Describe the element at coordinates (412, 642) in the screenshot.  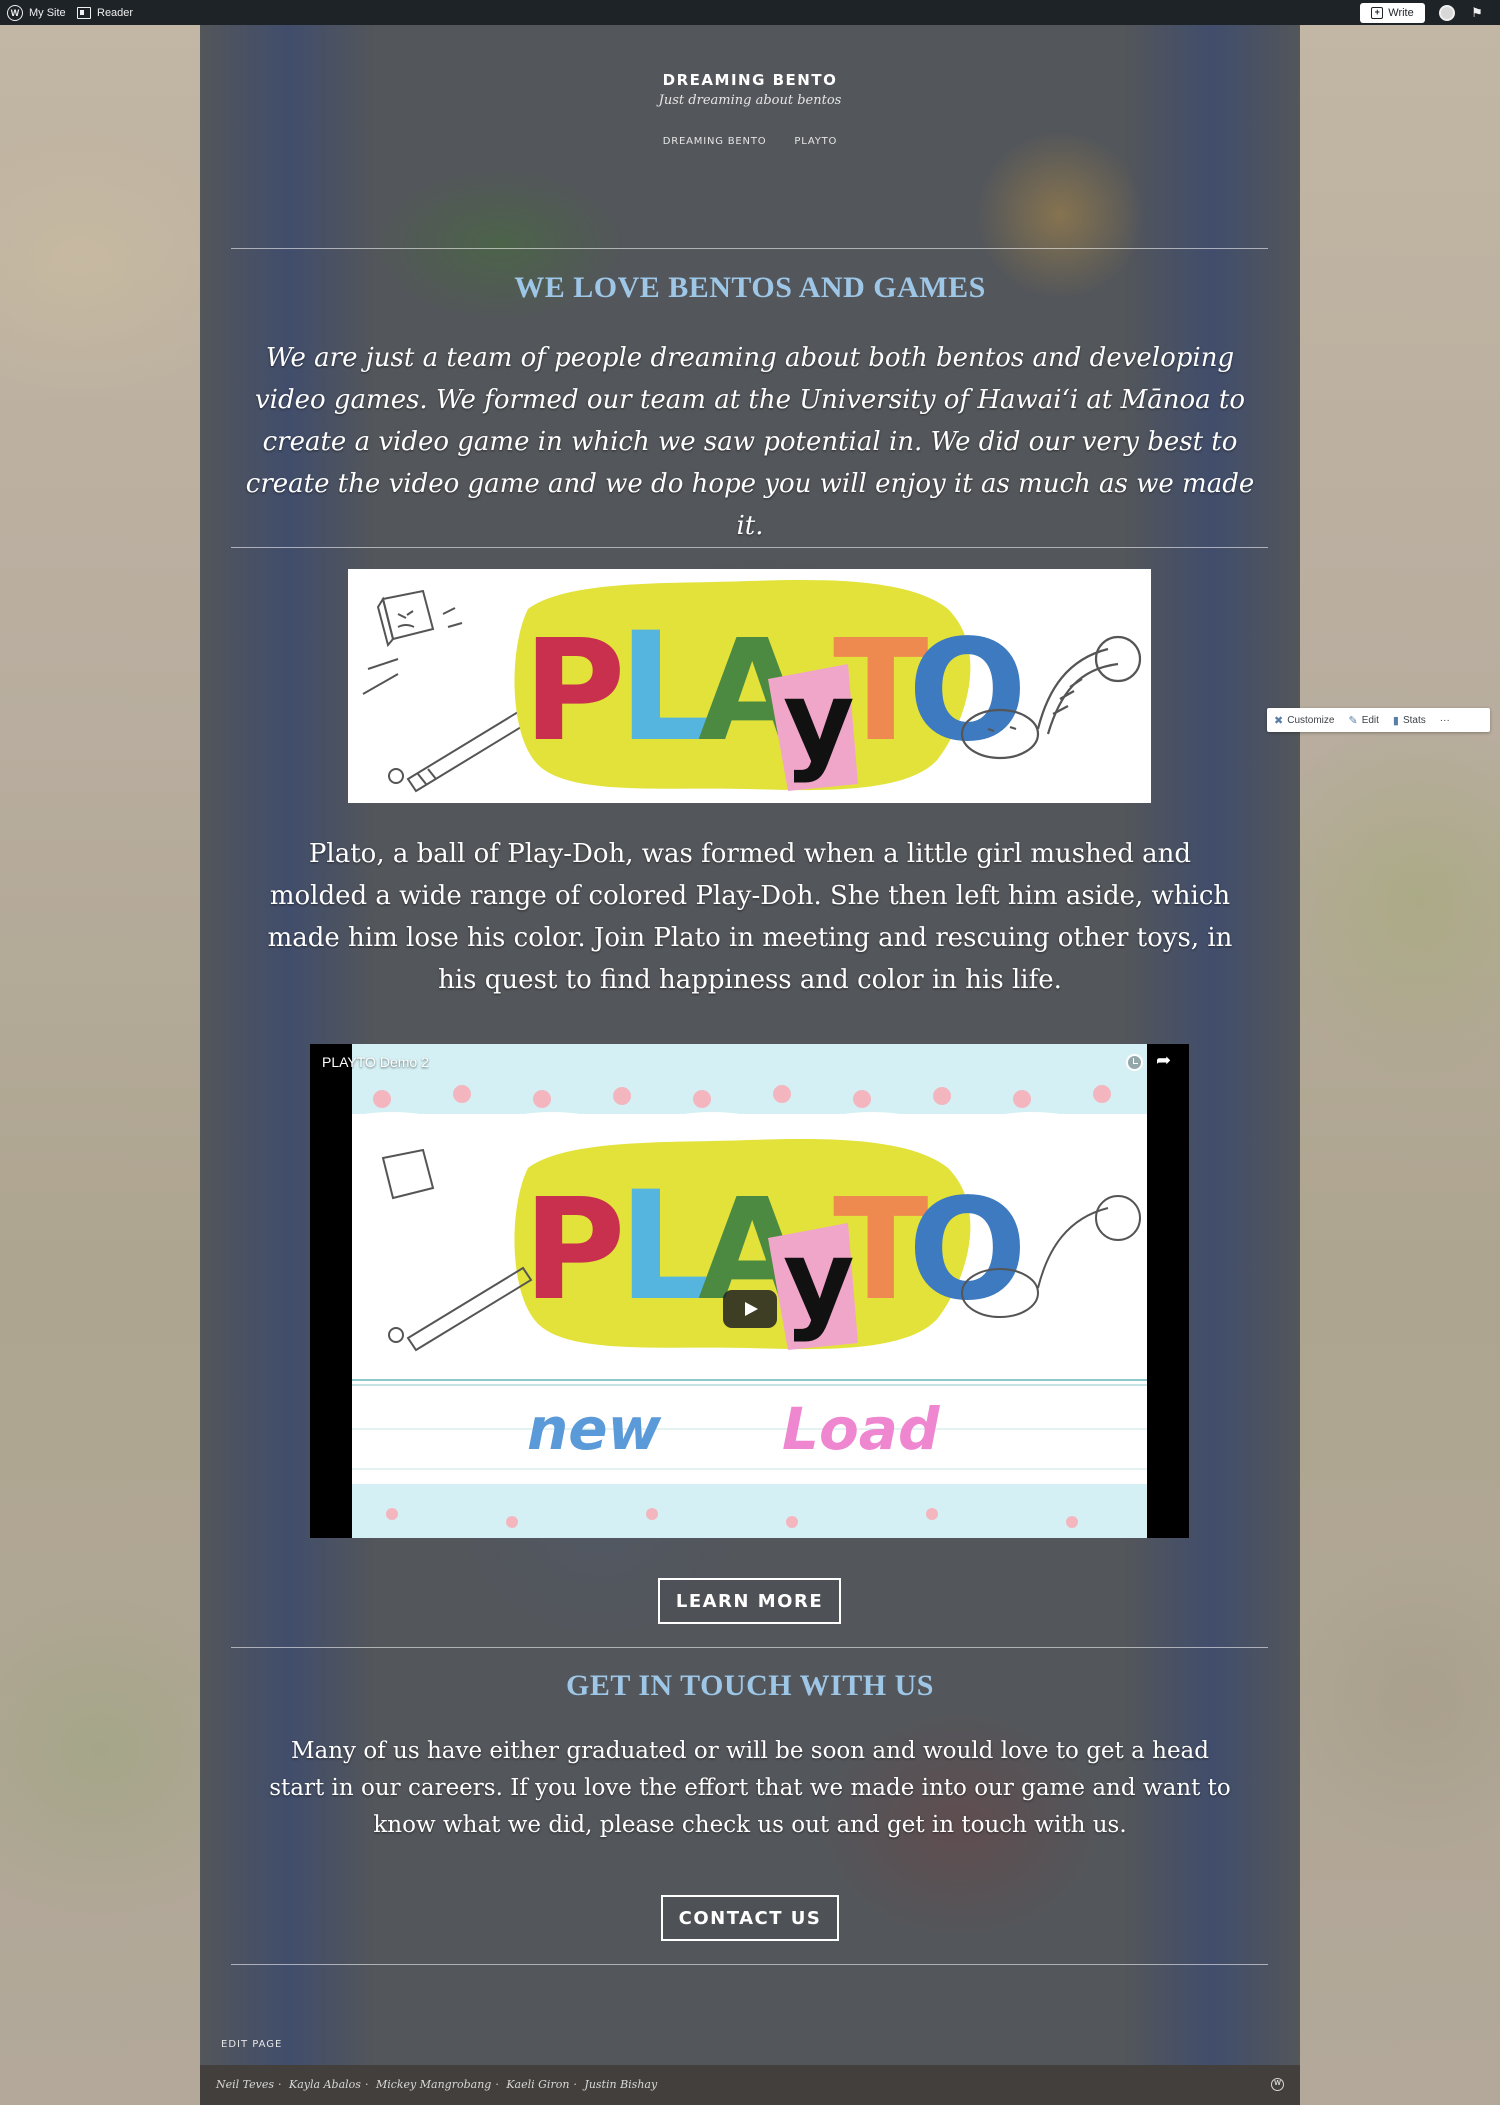
I see `cube-character` at that location.